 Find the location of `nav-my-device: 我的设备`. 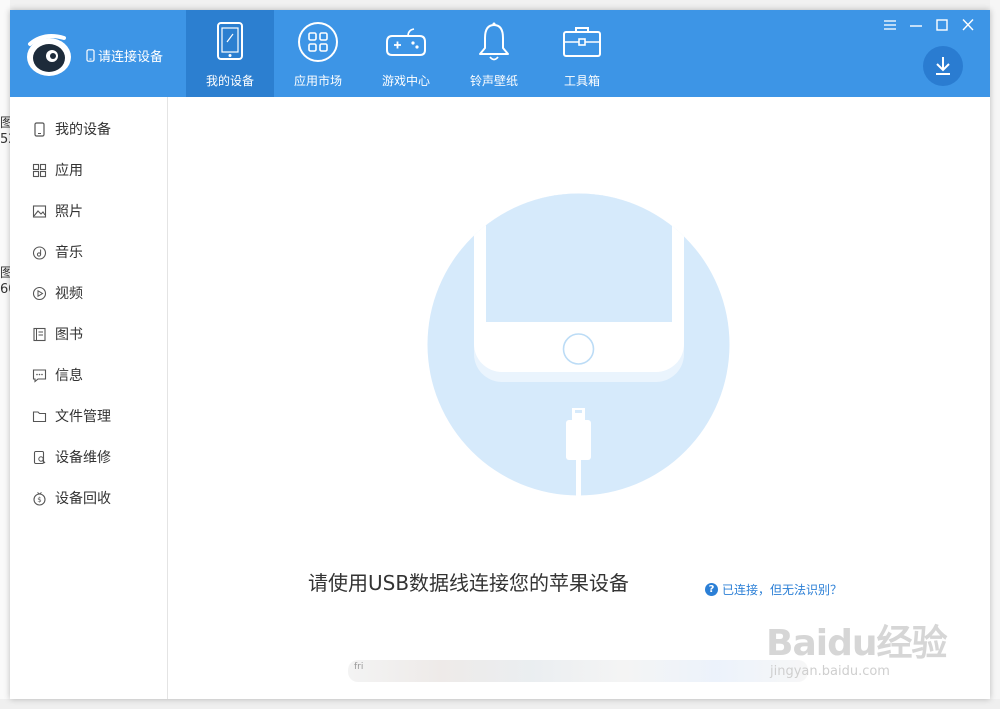

nav-my-device: 我的设备 is located at coordinates (230, 53).